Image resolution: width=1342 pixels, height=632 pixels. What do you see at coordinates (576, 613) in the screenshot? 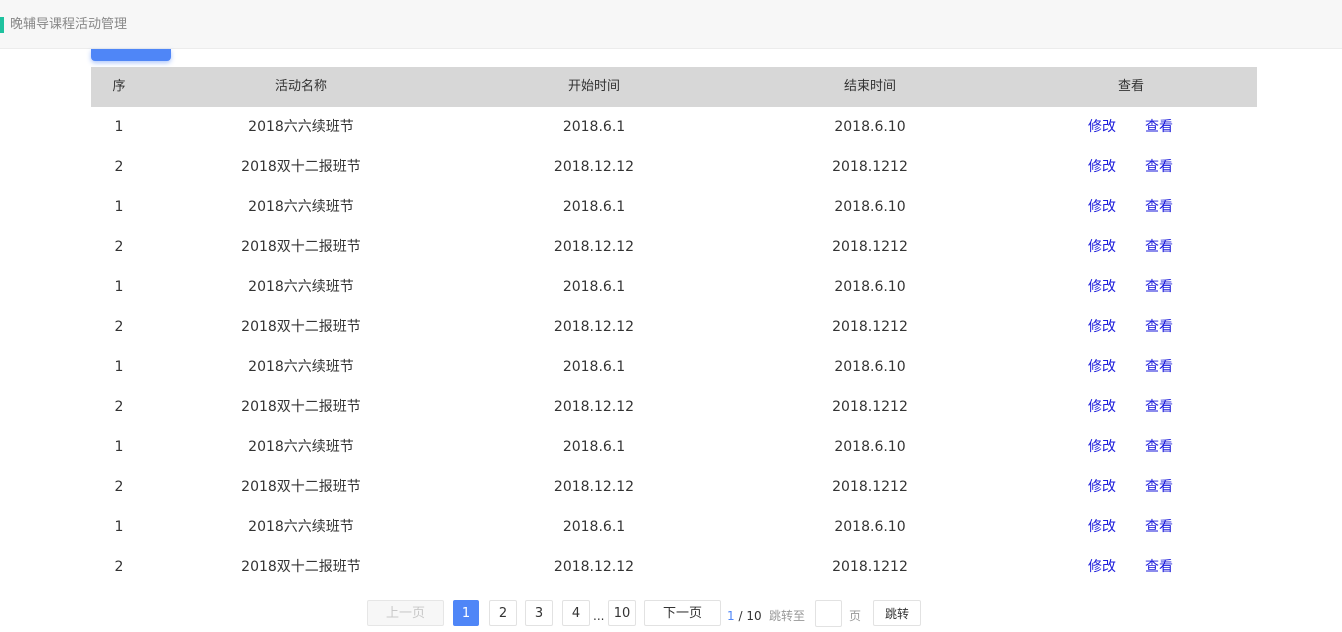
I see `page-button-4: 4` at bounding box center [576, 613].